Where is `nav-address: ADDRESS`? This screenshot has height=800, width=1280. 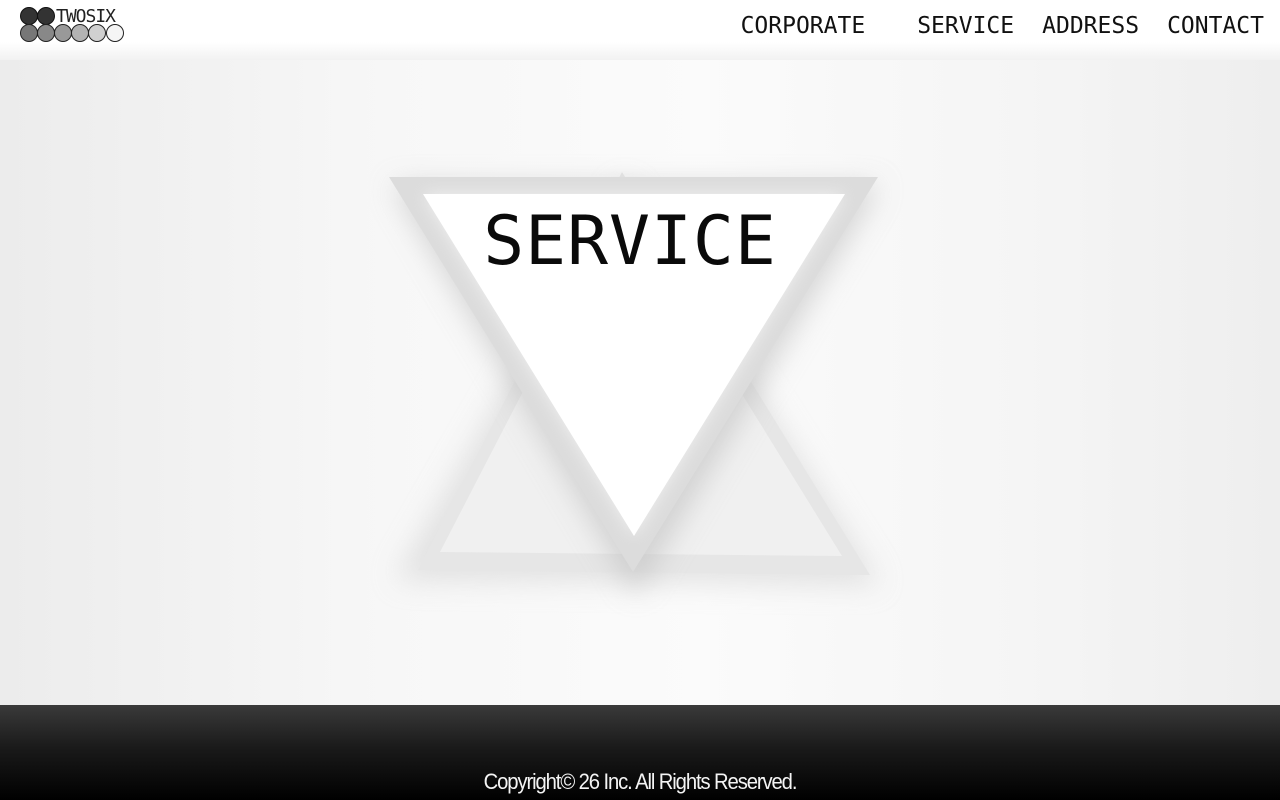
nav-address: ADDRESS is located at coordinates (1090, 26).